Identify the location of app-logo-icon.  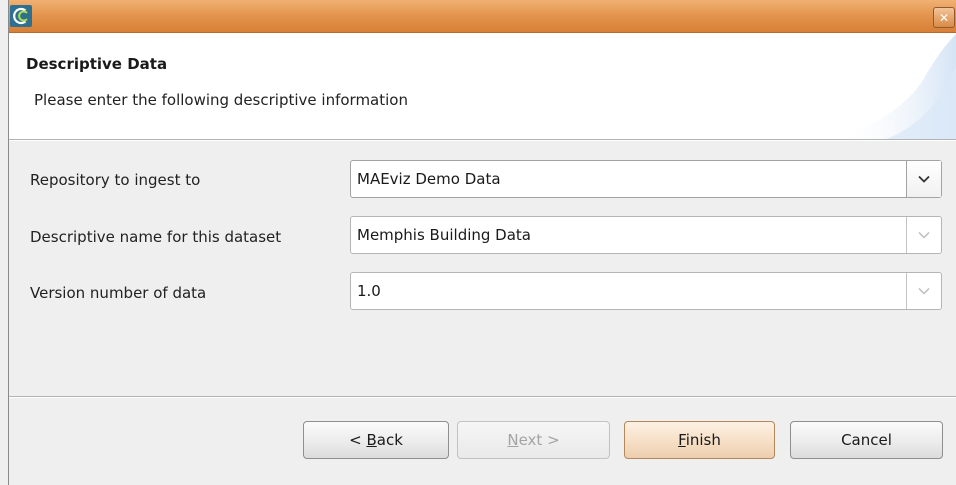
(21, 16).